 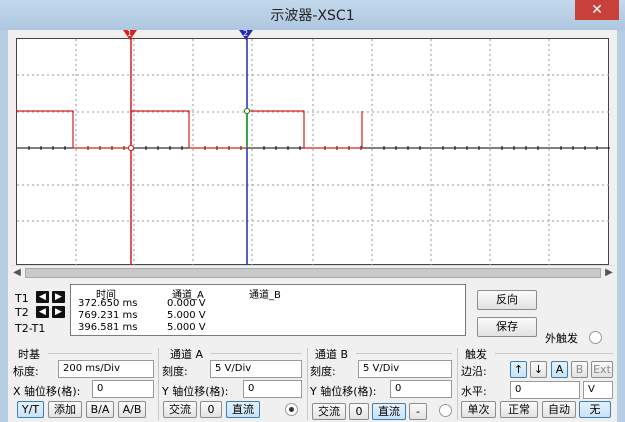 I want to click on t1-channel-a: 0.000 V, so click(x=186, y=303).